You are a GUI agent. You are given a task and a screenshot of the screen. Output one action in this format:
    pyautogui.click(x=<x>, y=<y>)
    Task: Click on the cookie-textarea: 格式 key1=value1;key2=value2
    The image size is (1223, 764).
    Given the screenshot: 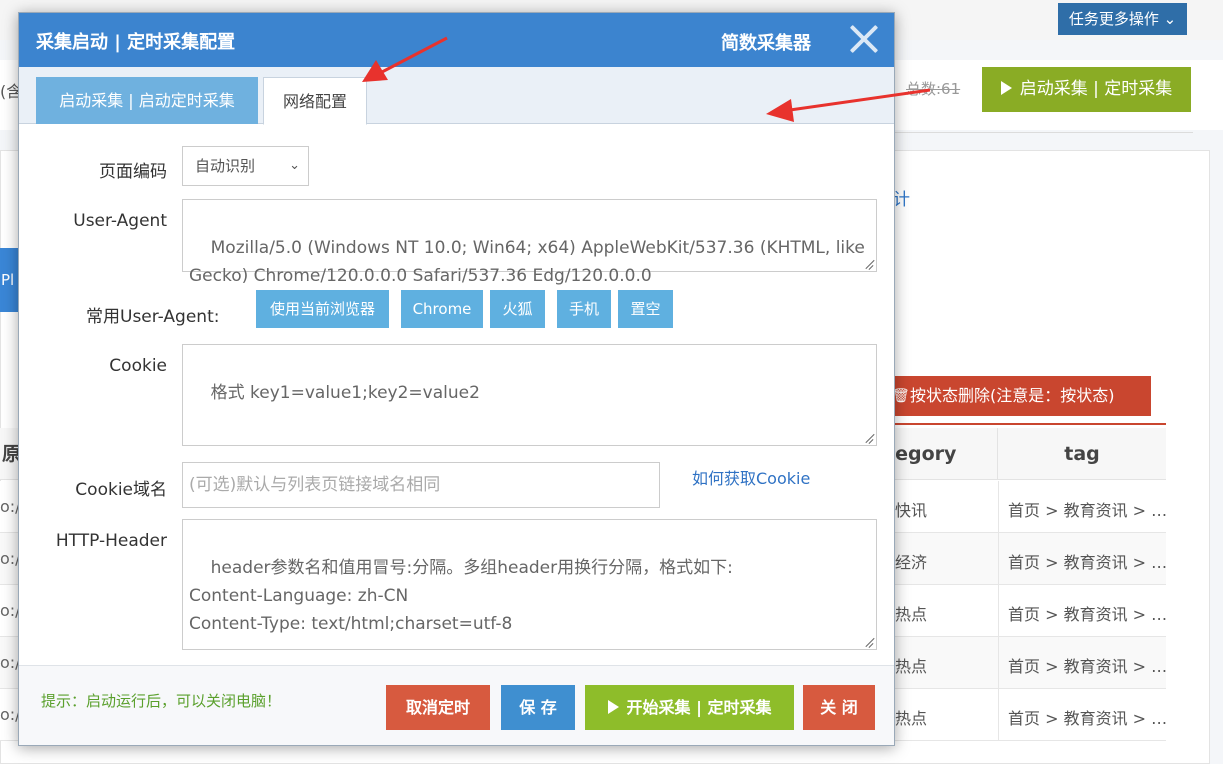 What is the action you would take?
    pyautogui.click(x=529, y=395)
    